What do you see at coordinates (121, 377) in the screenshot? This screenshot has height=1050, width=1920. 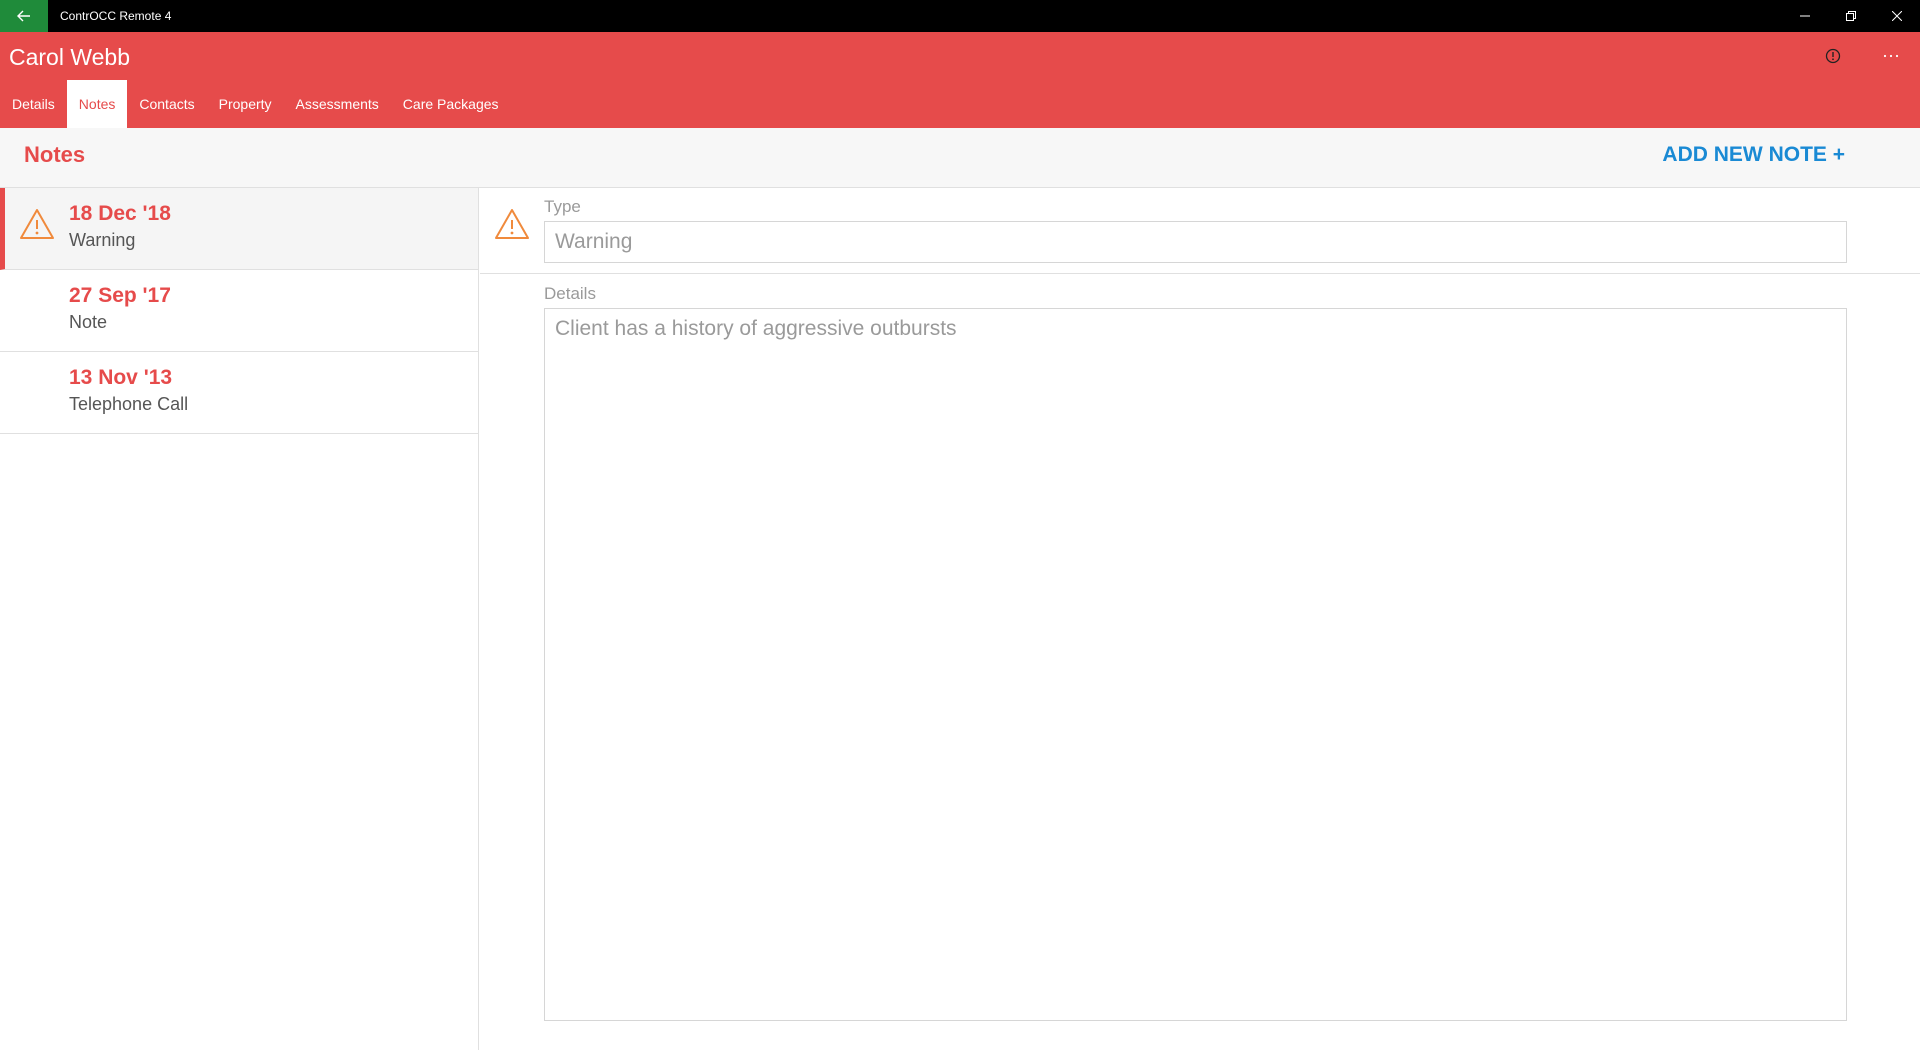 I see `note-date: 13 Nov '13` at bounding box center [121, 377].